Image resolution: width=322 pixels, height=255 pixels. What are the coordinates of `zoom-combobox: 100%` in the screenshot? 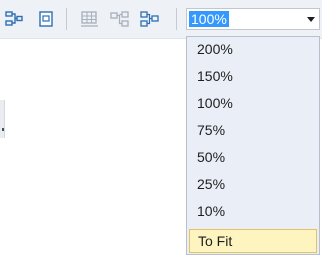 It's located at (253, 19).